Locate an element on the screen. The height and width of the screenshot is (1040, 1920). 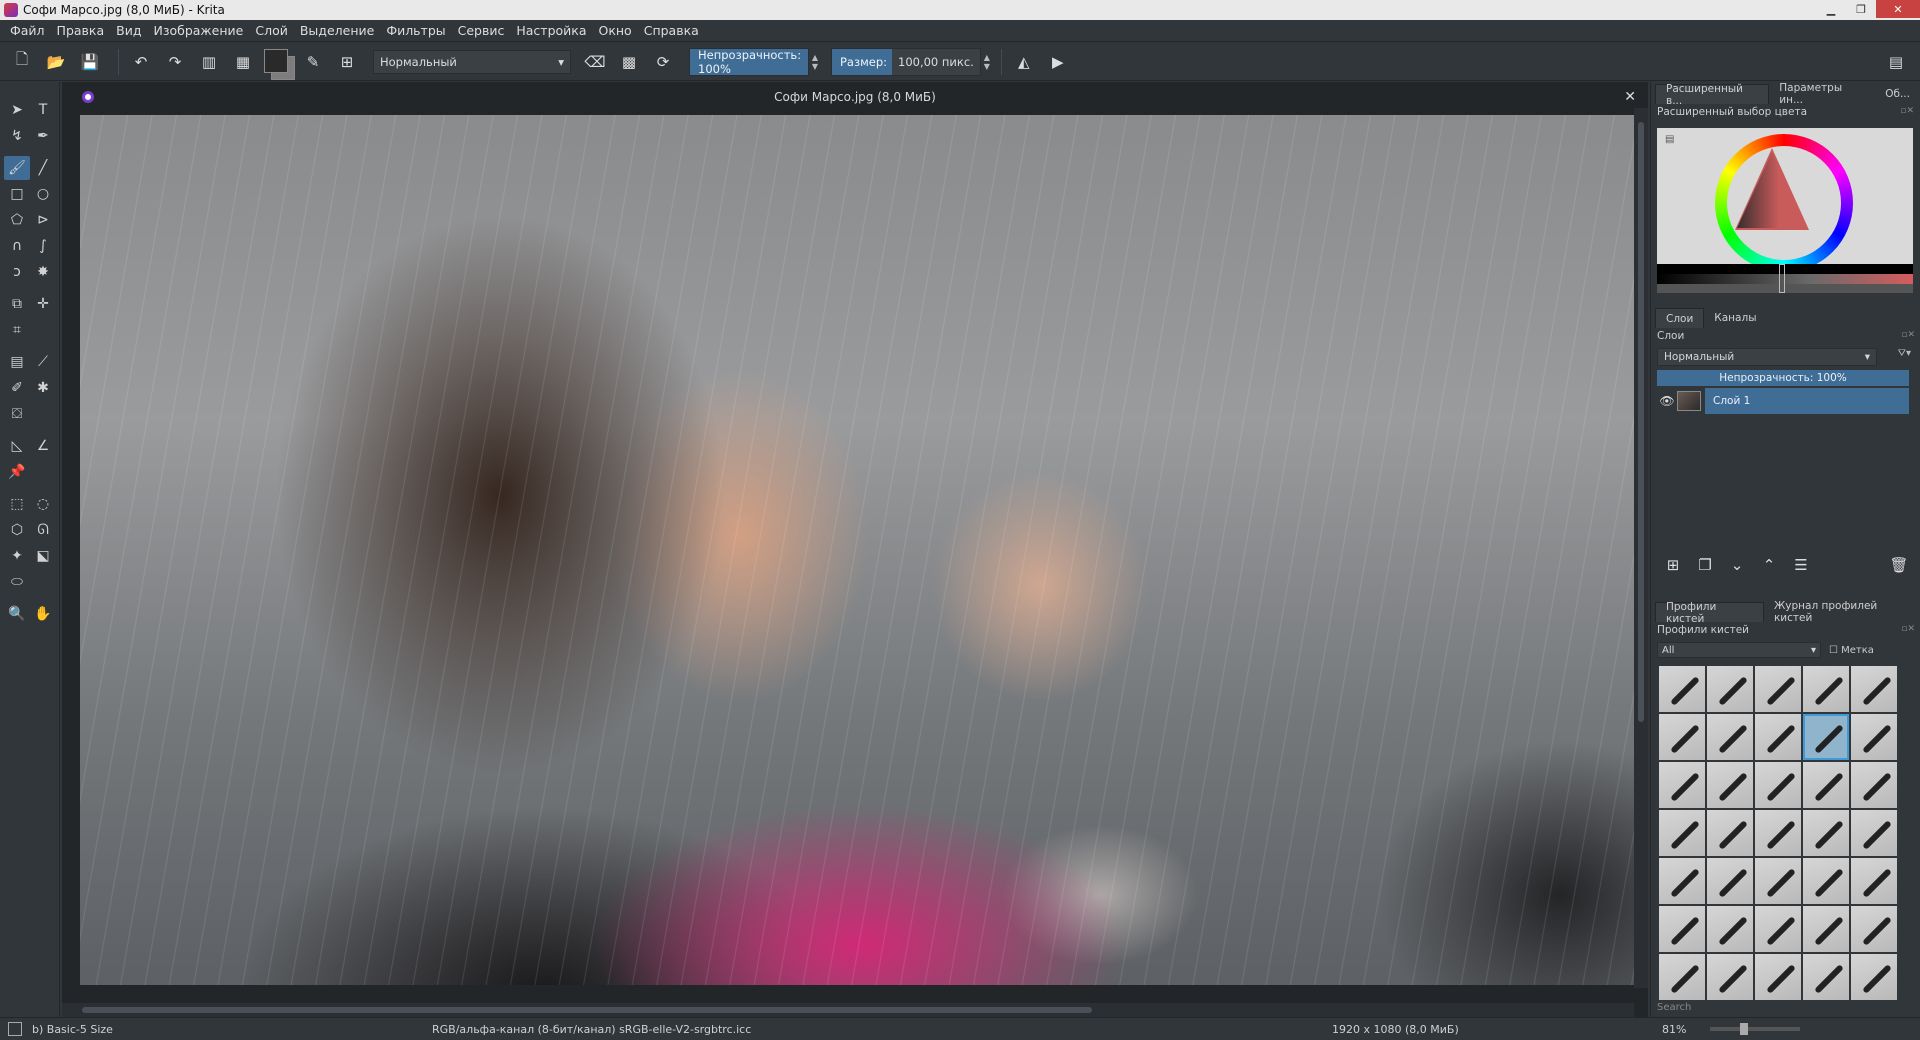
colorize-mask-icon: ✐ is located at coordinates (17, 388).